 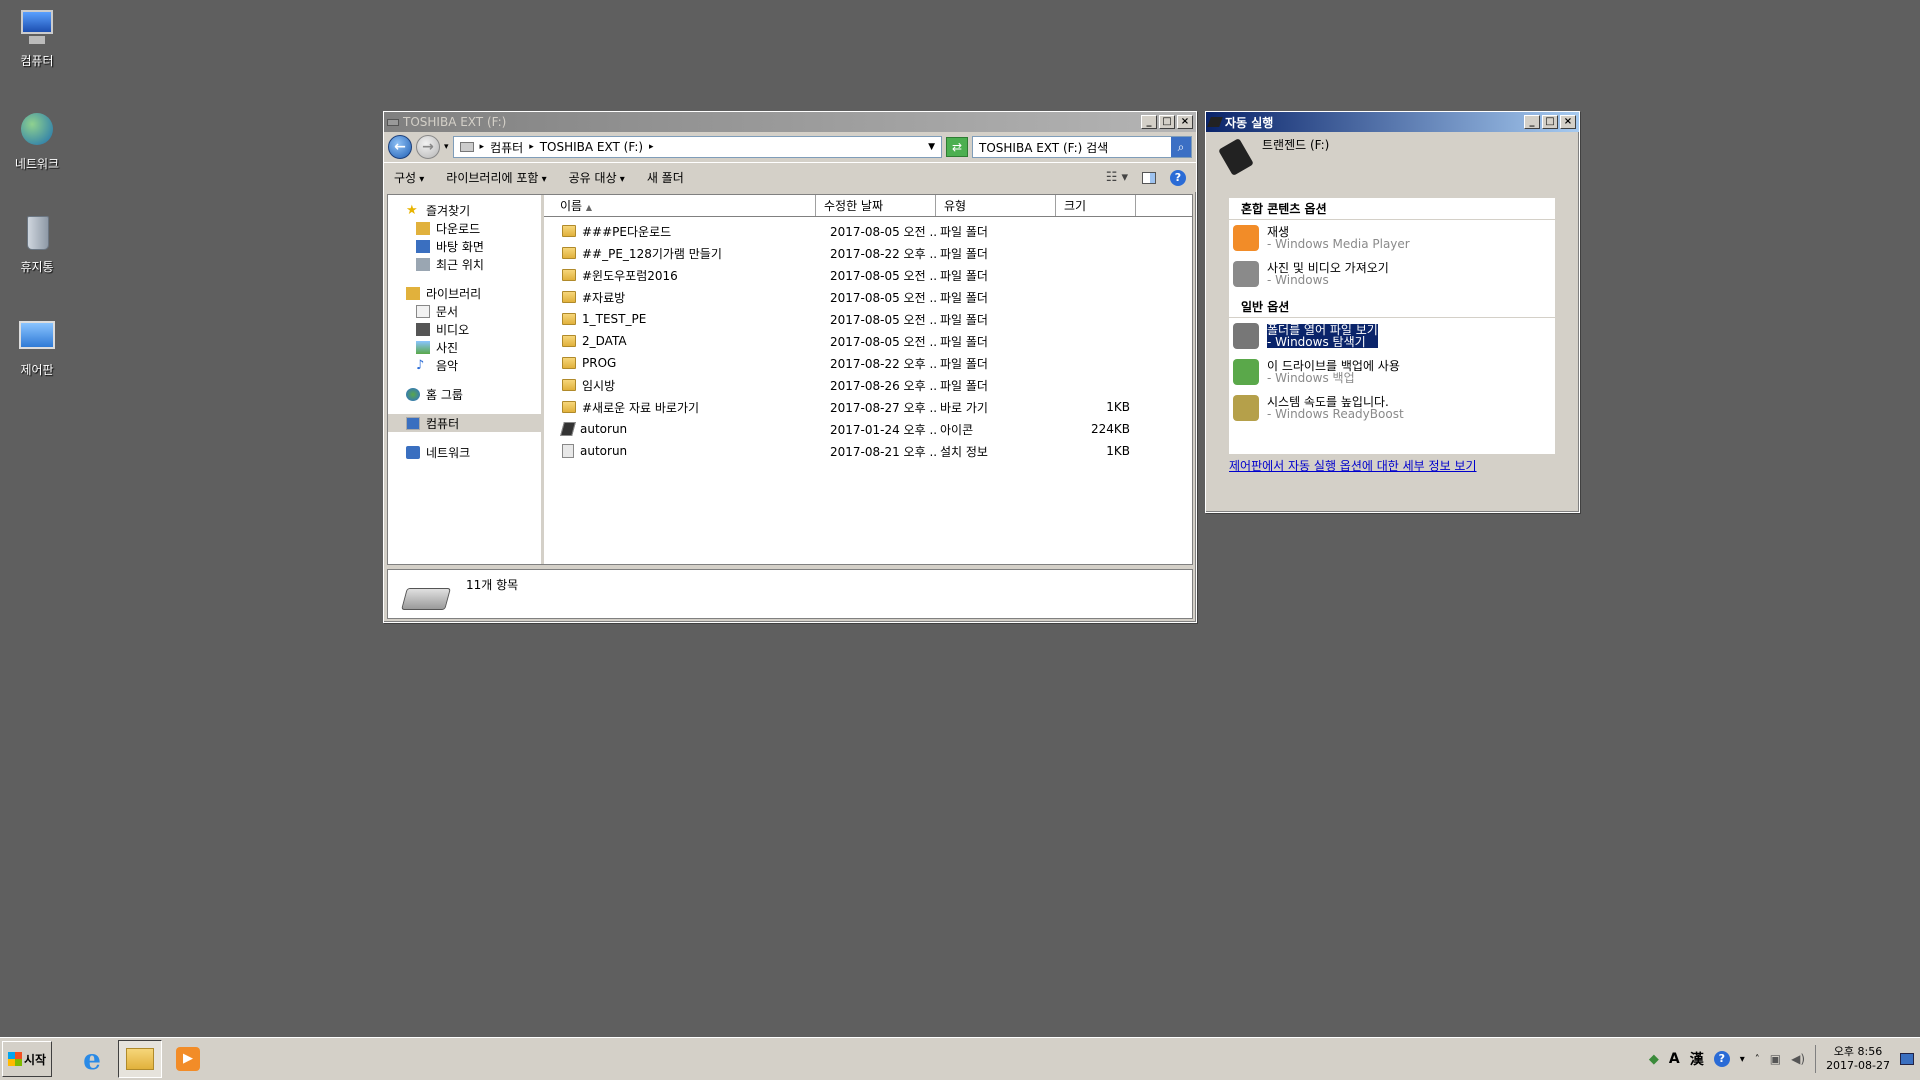 What do you see at coordinates (423, 329) in the screenshot?
I see `videos-icon` at bounding box center [423, 329].